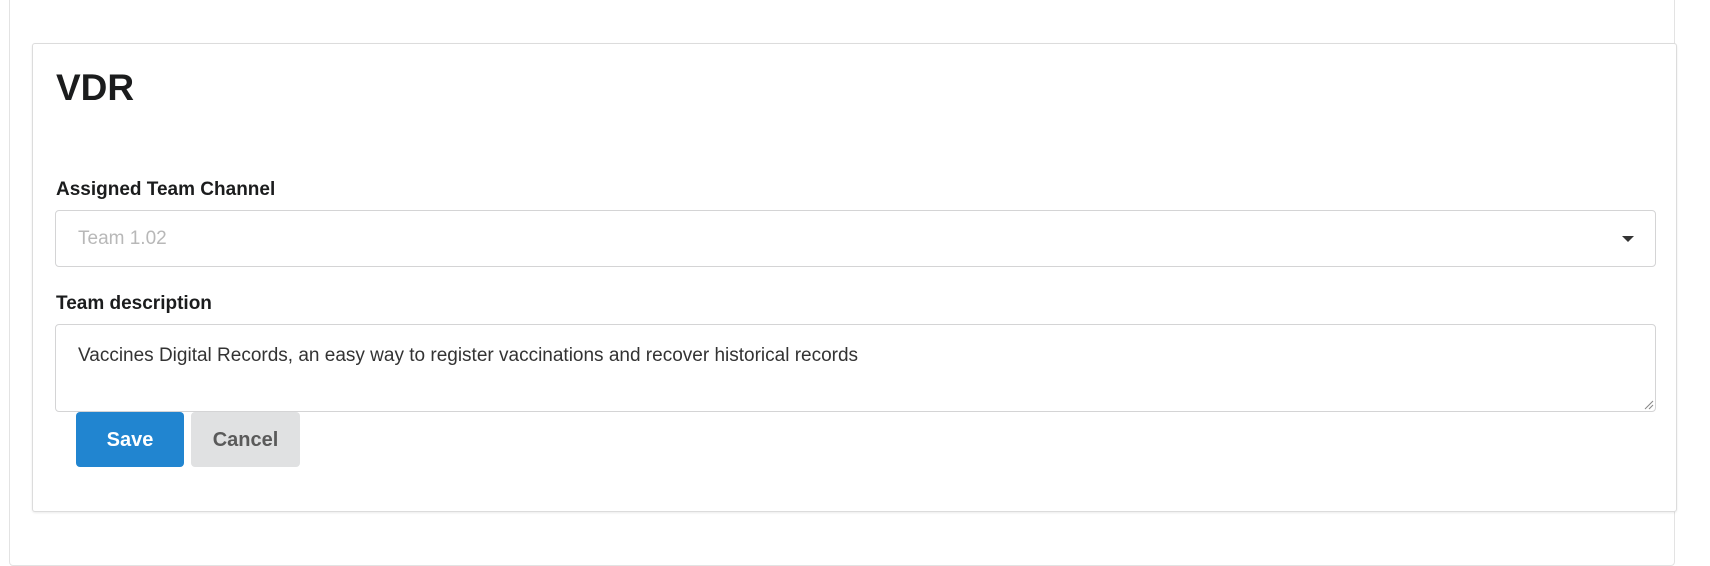 The width and height of the screenshot is (1710, 566). What do you see at coordinates (95, 87) in the screenshot?
I see `card-title: VDR` at bounding box center [95, 87].